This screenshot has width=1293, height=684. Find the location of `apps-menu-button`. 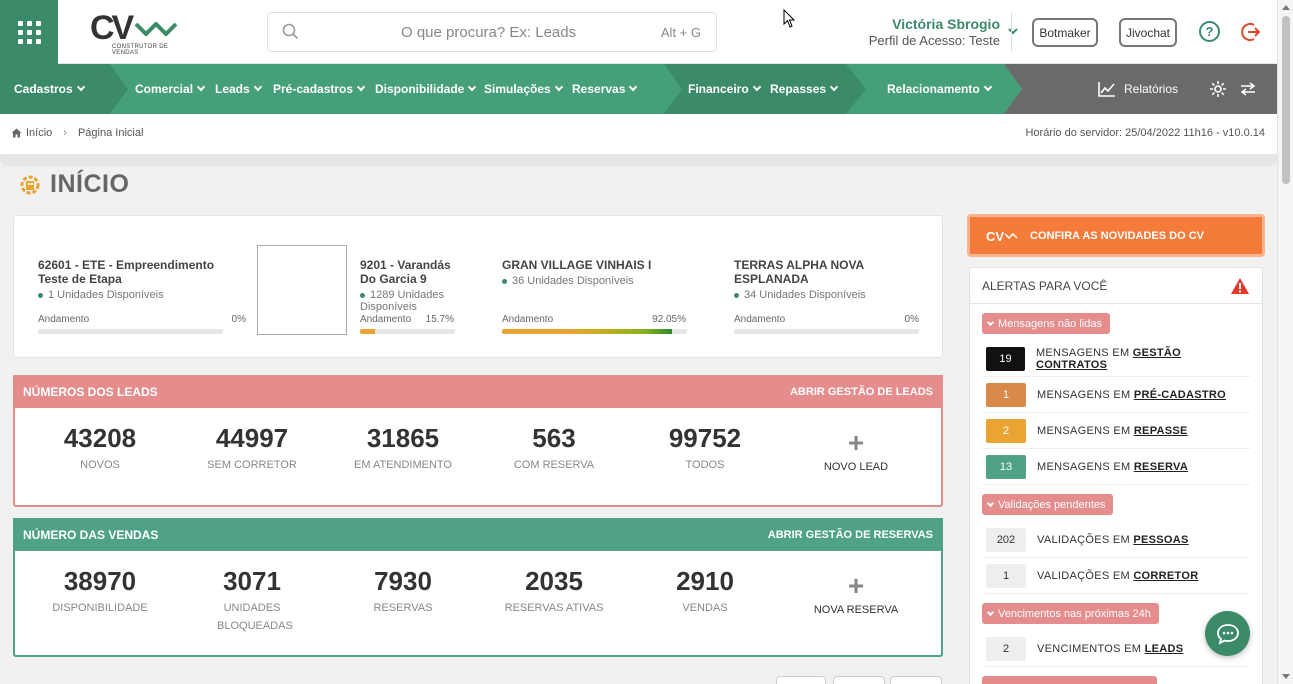

apps-menu-button is located at coordinates (29, 32).